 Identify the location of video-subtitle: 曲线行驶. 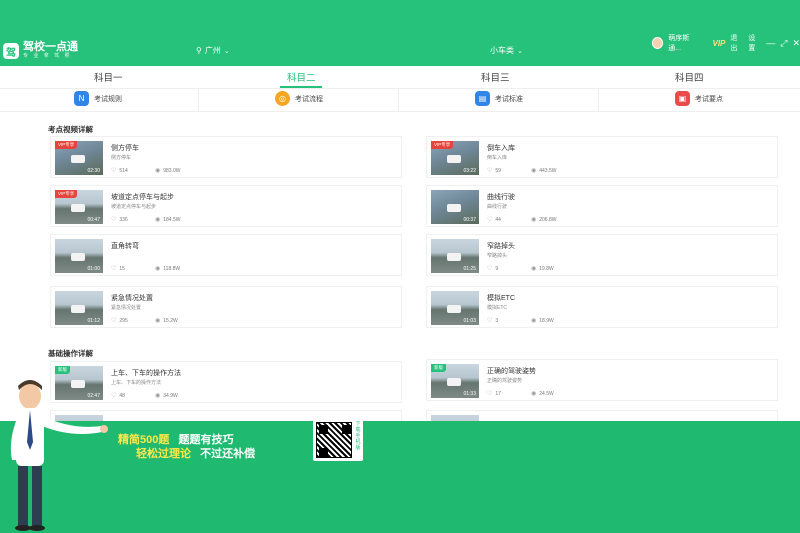
(497, 207).